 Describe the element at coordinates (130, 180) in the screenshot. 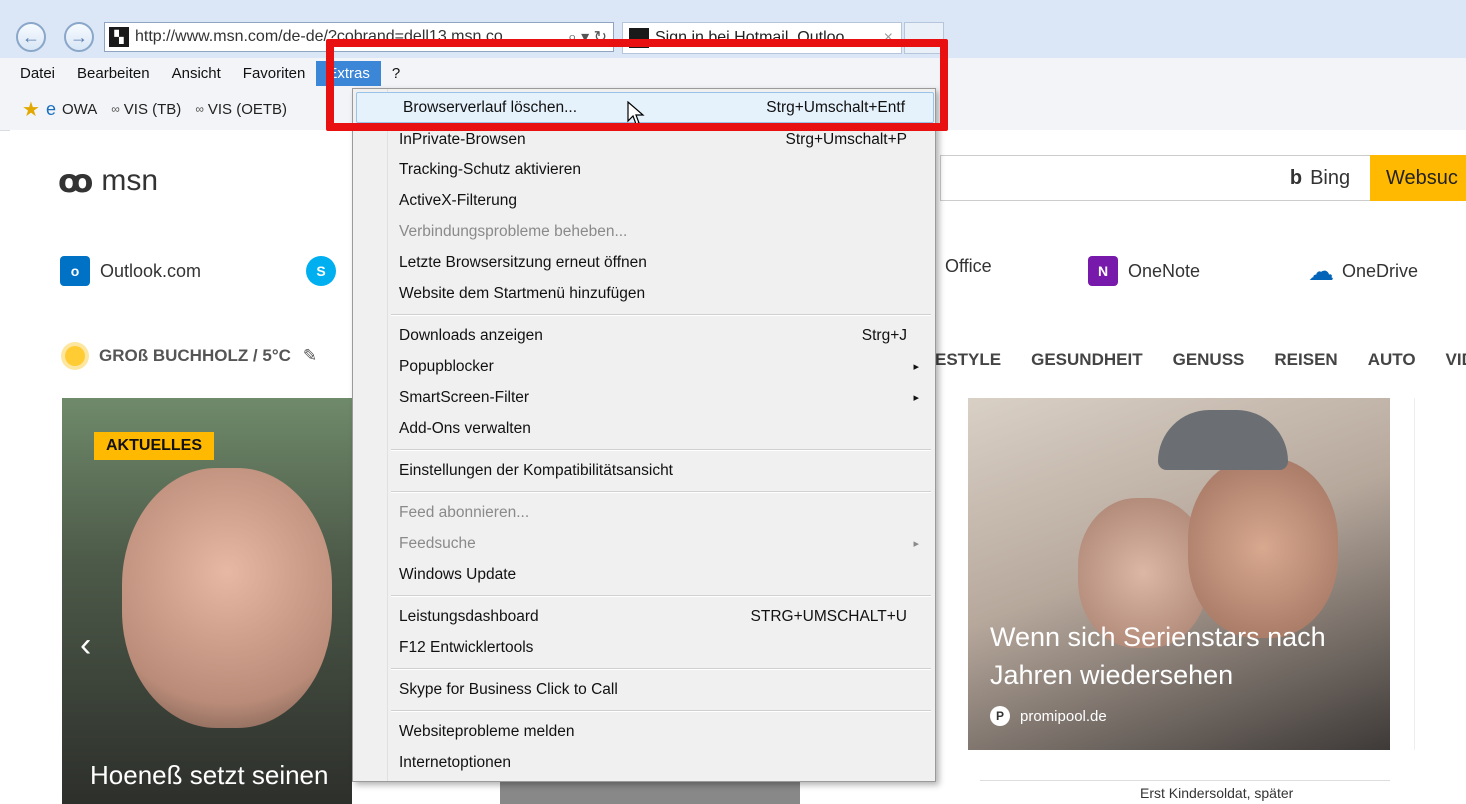

I see `msn-logo-text: msn` at that location.